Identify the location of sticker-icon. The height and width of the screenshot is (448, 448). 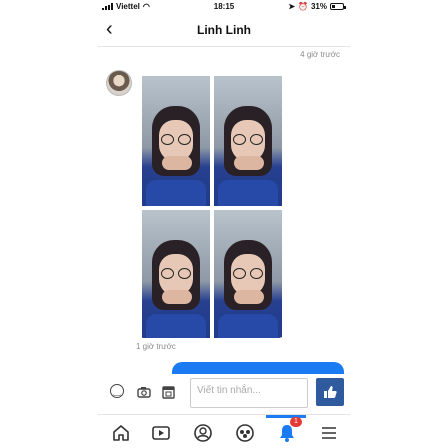
(168, 392).